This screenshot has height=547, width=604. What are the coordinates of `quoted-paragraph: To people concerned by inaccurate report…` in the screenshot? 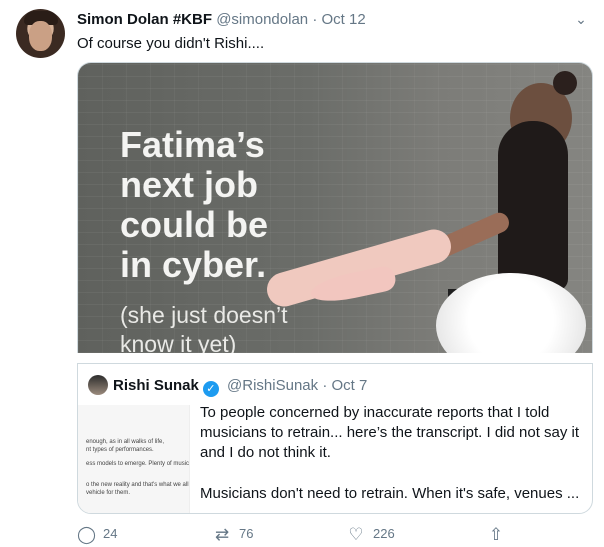 It's located at (390, 432).